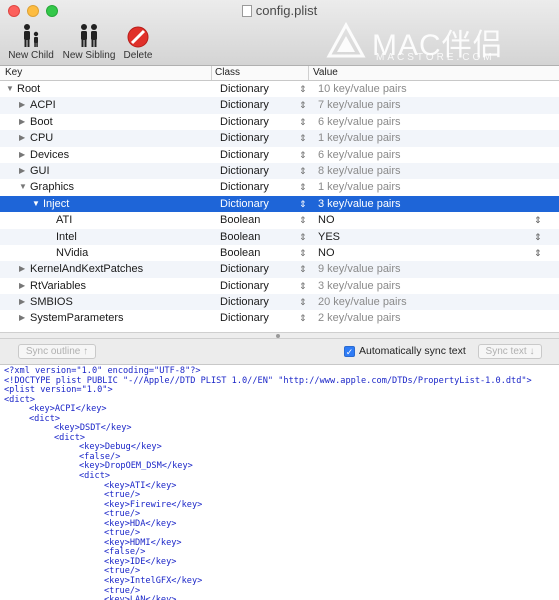 This screenshot has width=559, height=600. Describe the element at coordinates (57, 351) in the screenshot. I see `sync-outline-button: Sync outline ↑` at that location.